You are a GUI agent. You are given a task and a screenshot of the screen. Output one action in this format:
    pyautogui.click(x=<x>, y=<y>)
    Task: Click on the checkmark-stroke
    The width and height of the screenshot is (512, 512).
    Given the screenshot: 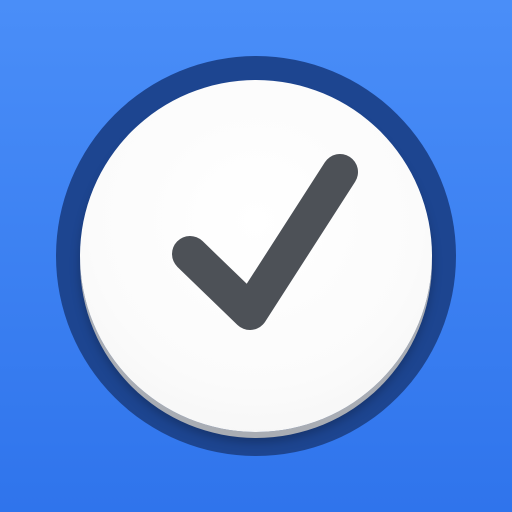 What is the action you would take?
    pyautogui.click(x=265, y=242)
    